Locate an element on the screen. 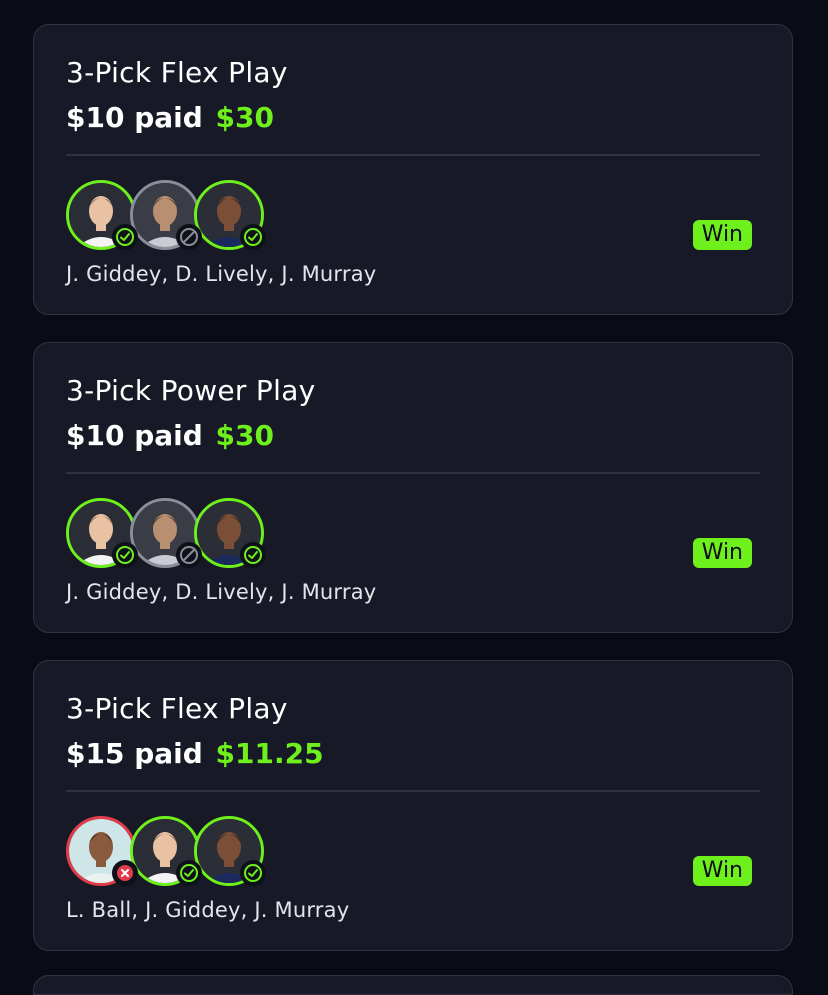 This screenshot has width=828, height=995. player-names: L. Ball, J. Giddey, J. Murray is located at coordinates (208, 910).